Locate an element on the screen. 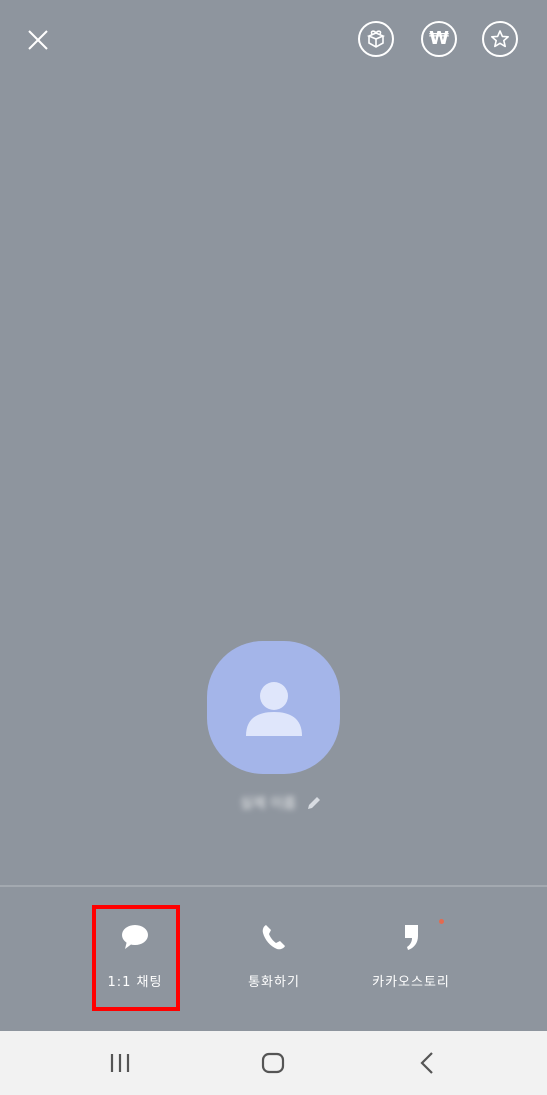 The height and width of the screenshot is (1095, 547). profile-avatar is located at coordinates (273, 707).